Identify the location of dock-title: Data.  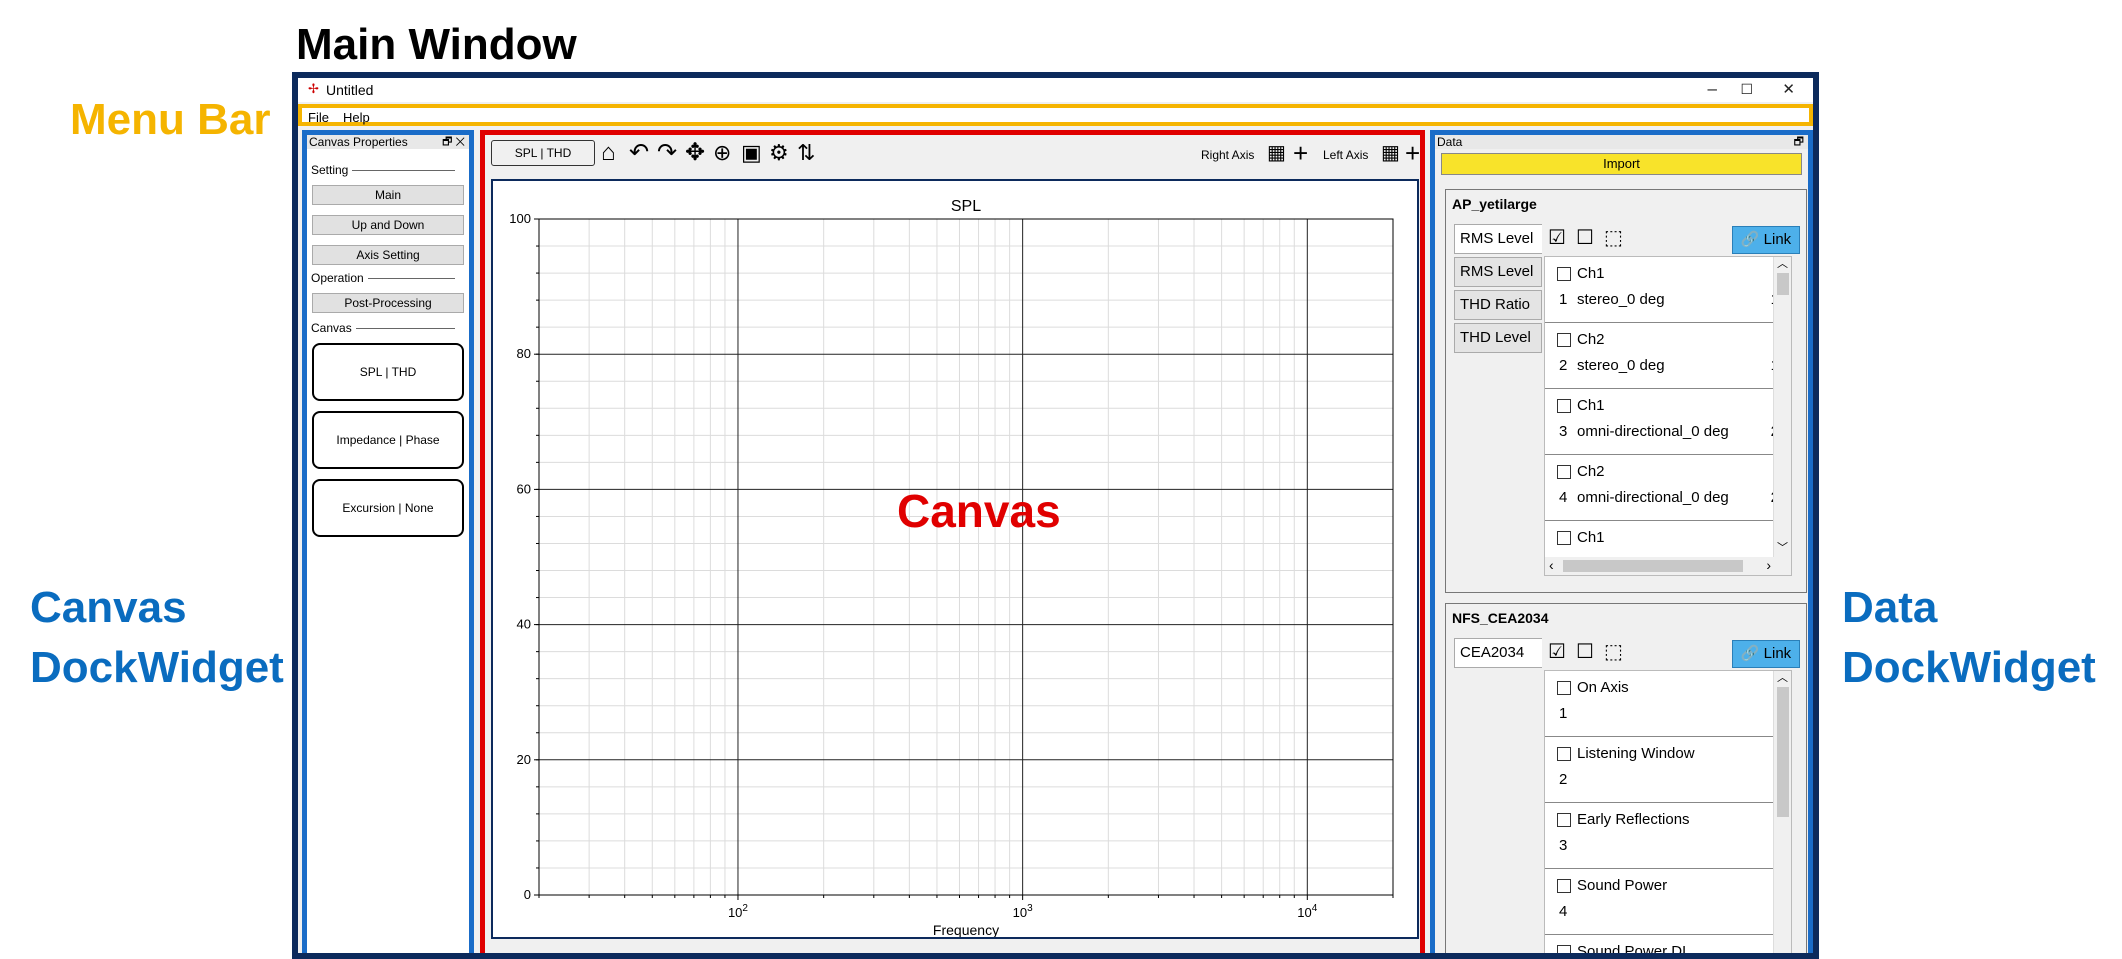
(1450, 142).